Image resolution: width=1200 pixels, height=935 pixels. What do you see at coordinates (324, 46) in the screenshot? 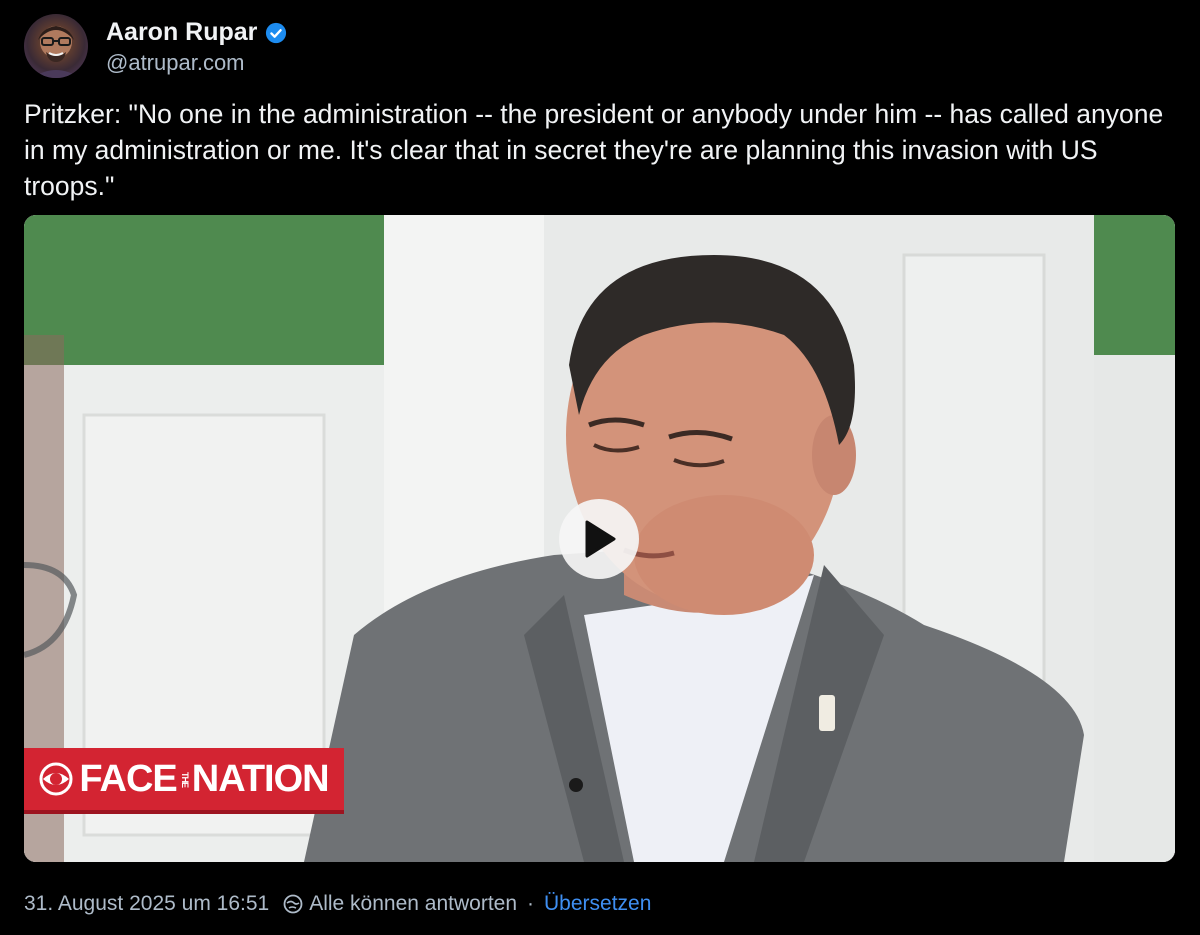
I see `post-header: Aaron Rupar @atrupar.com` at bounding box center [324, 46].